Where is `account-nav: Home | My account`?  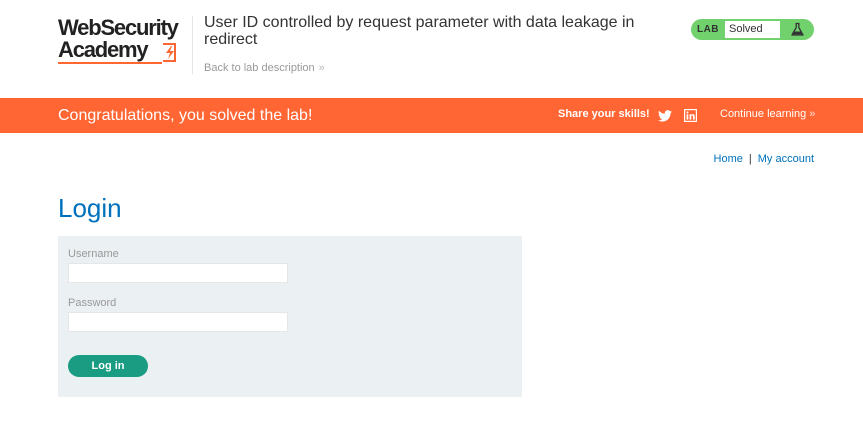 account-nav: Home | My account is located at coordinates (764, 159).